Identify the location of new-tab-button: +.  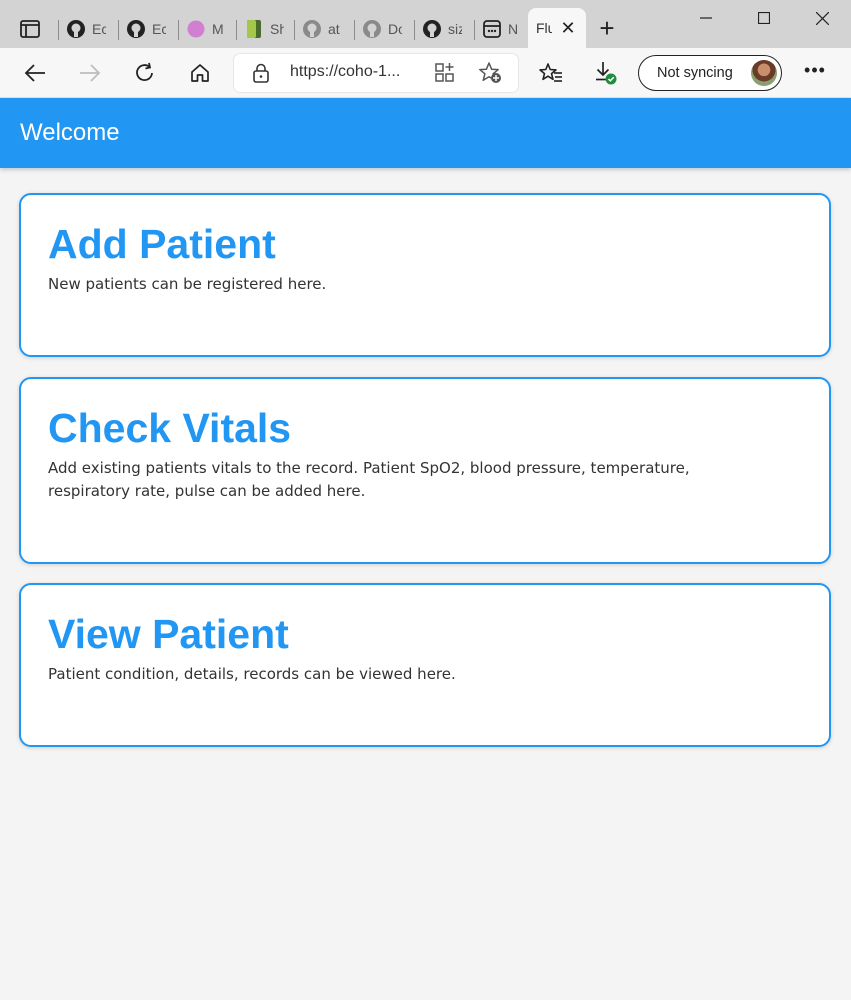
(607, 29).